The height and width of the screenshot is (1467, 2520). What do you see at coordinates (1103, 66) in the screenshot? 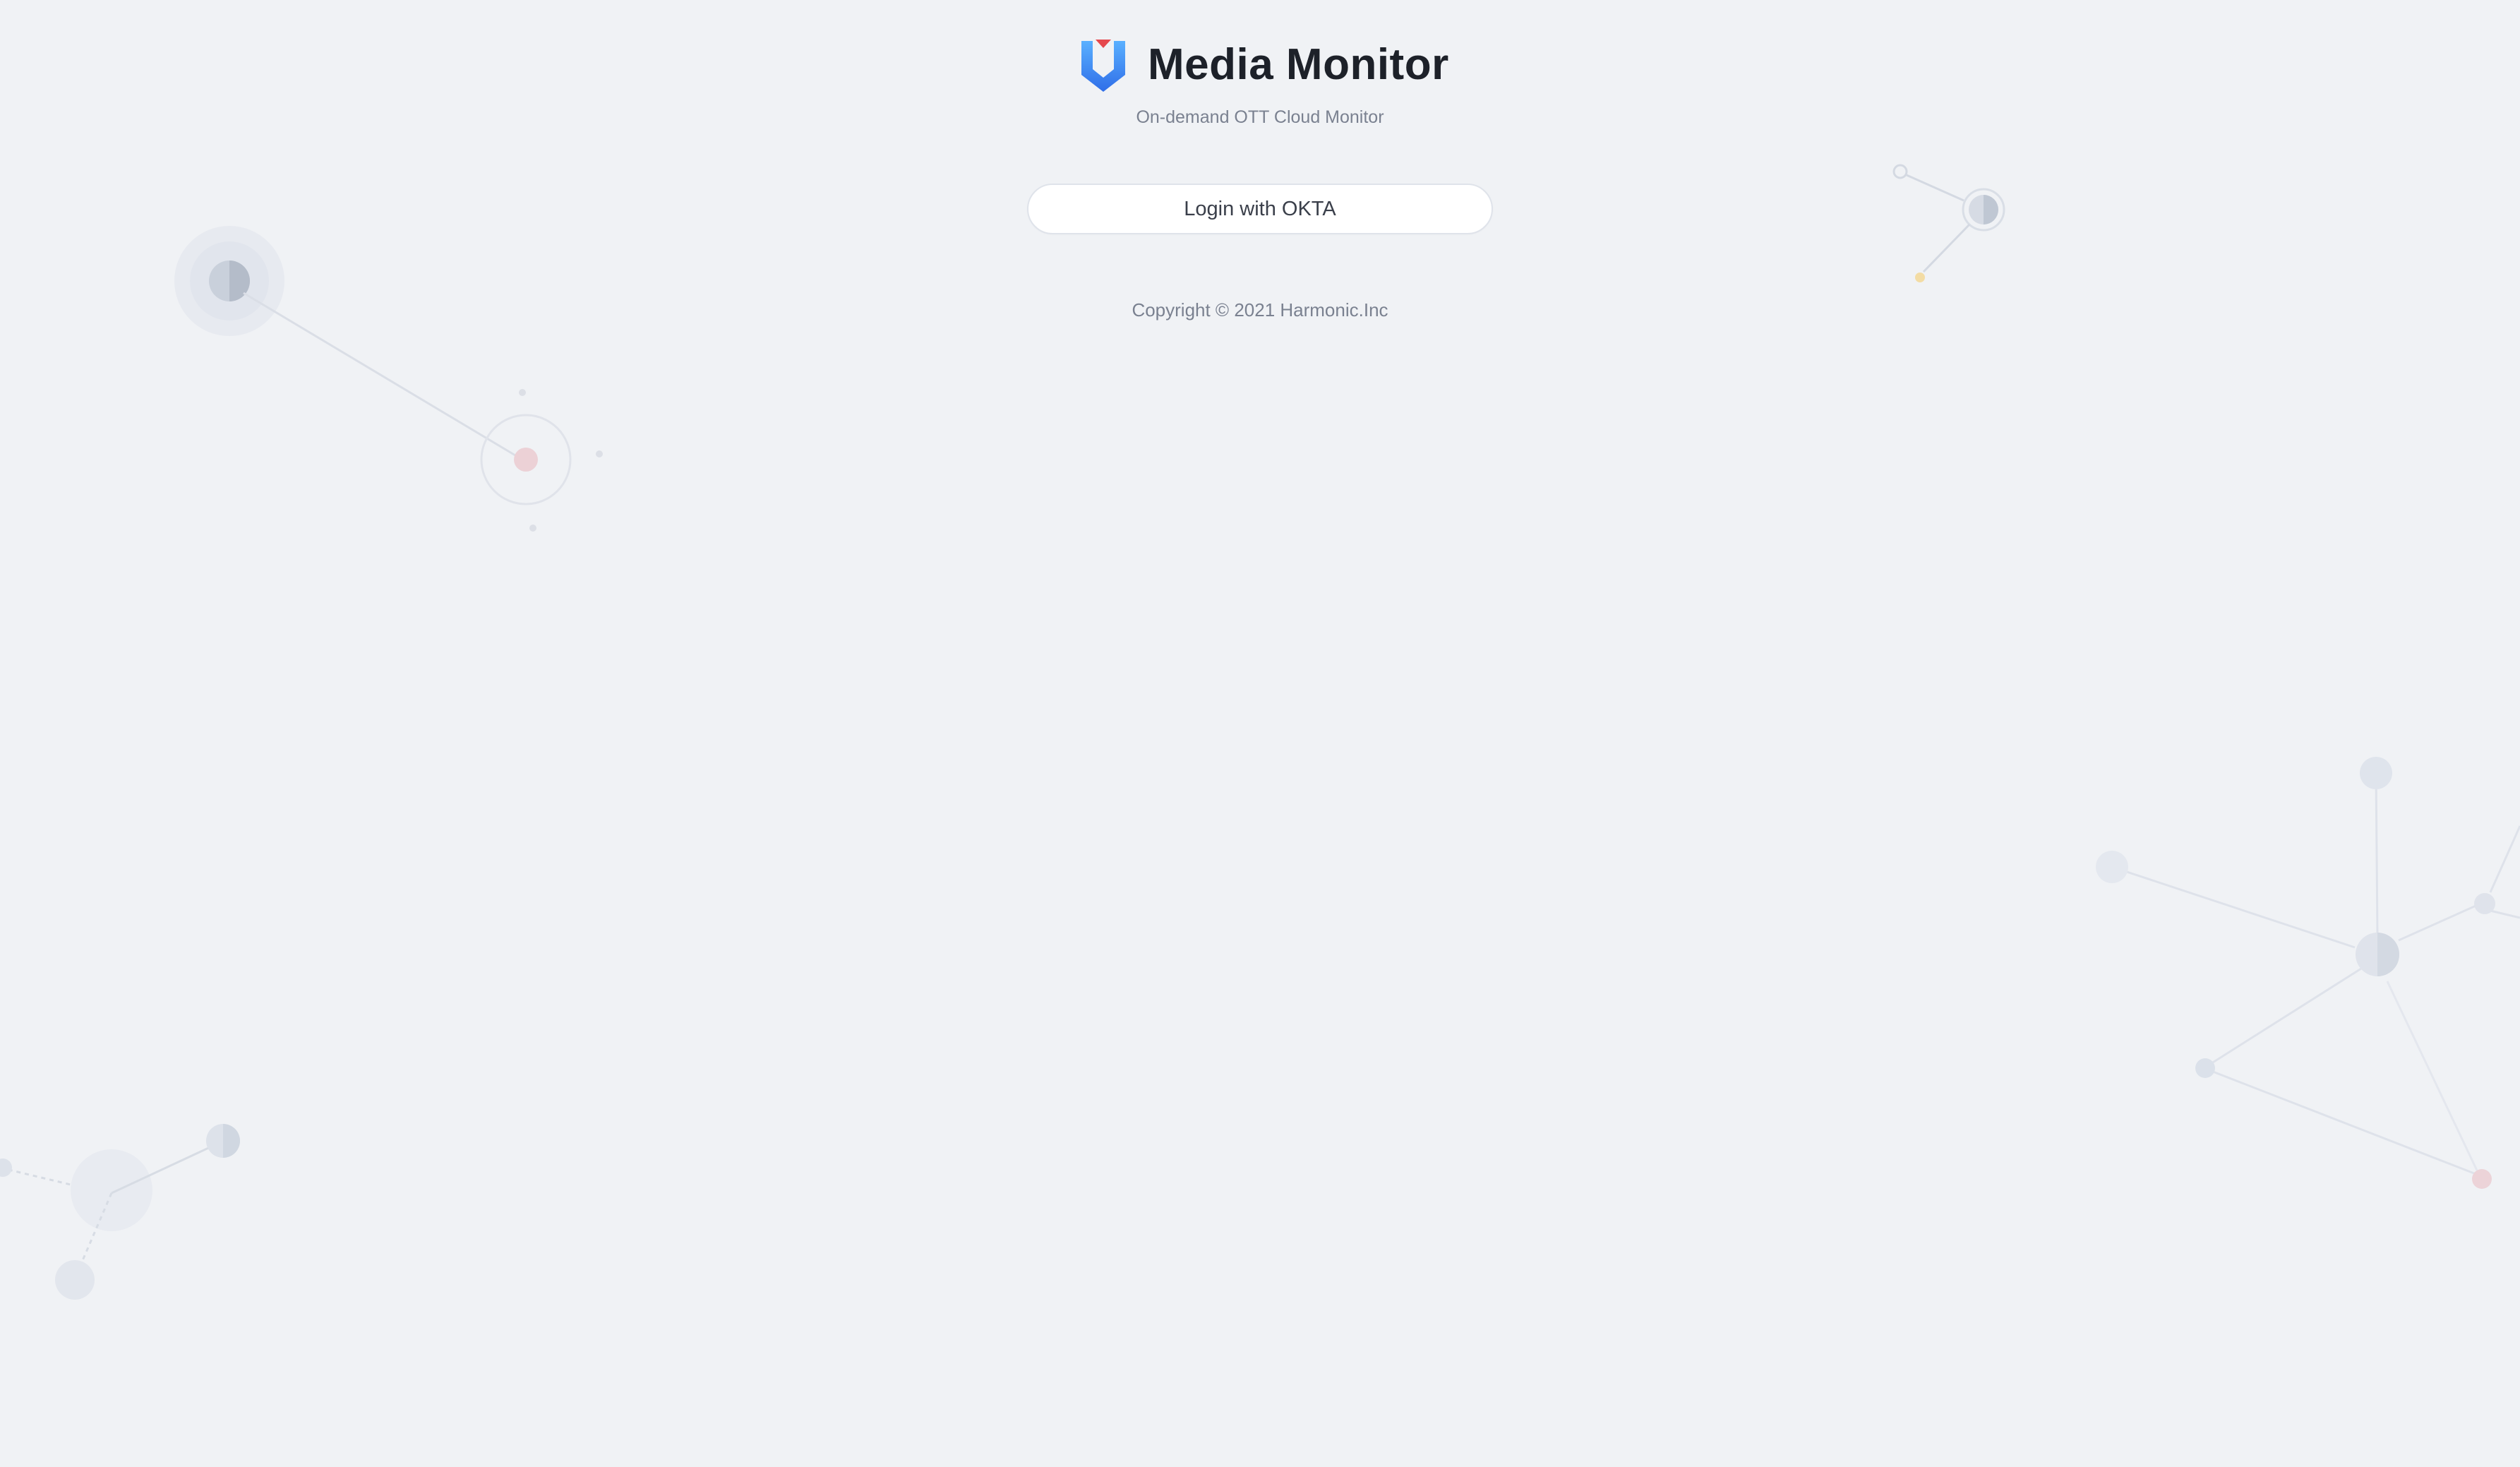
I see `media-monitor-logo-icon` at bounding box center [1103, 66].